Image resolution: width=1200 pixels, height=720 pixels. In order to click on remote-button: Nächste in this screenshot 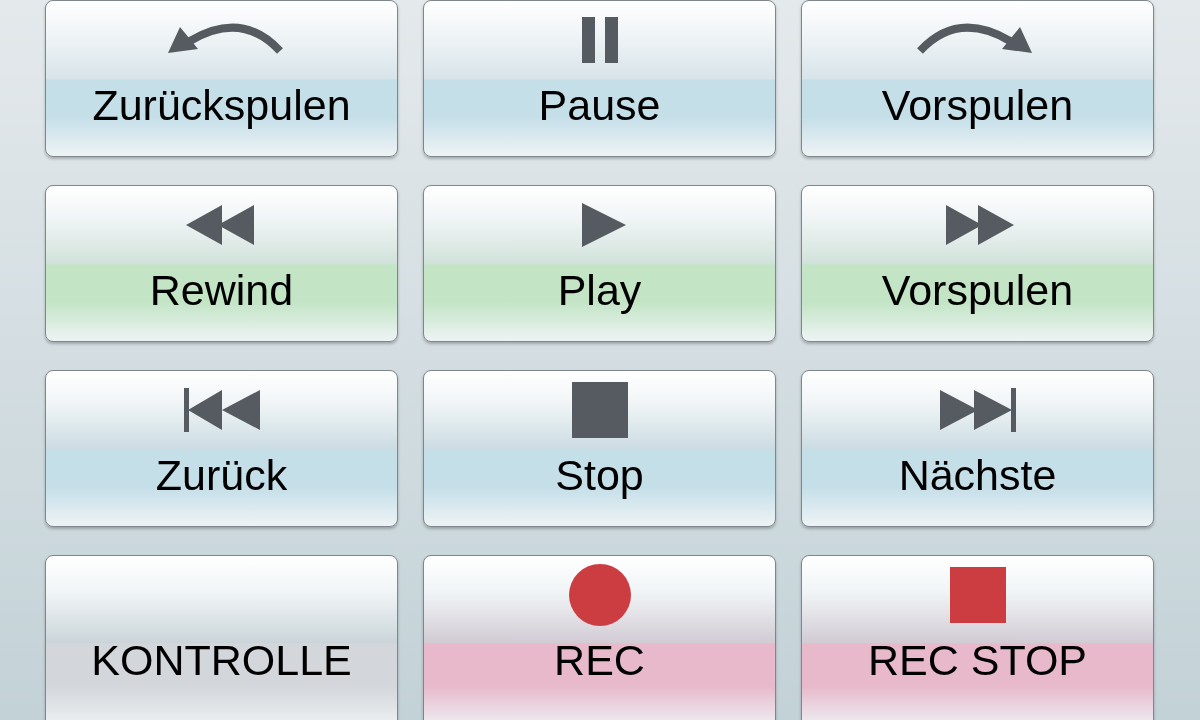, I will do `click(977, 448)`.